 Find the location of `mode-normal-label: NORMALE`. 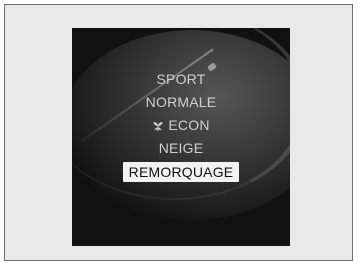

mode-normal-label: NORMALE is located at coordinates (181, 102).